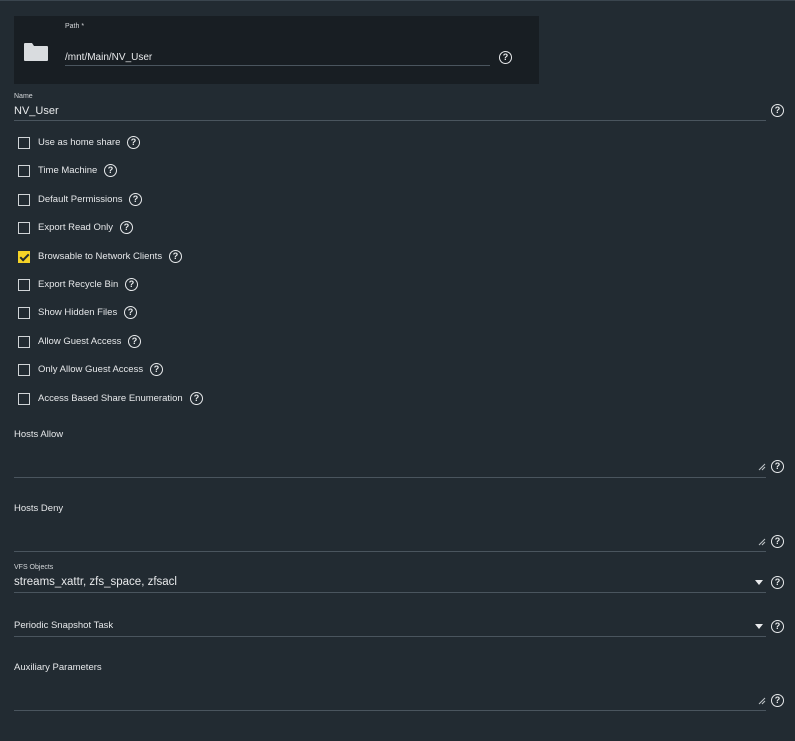  What do you see at coordinates (390, 120) in the screenshot?
I see `name-underline` at bounding box center [390, 120].